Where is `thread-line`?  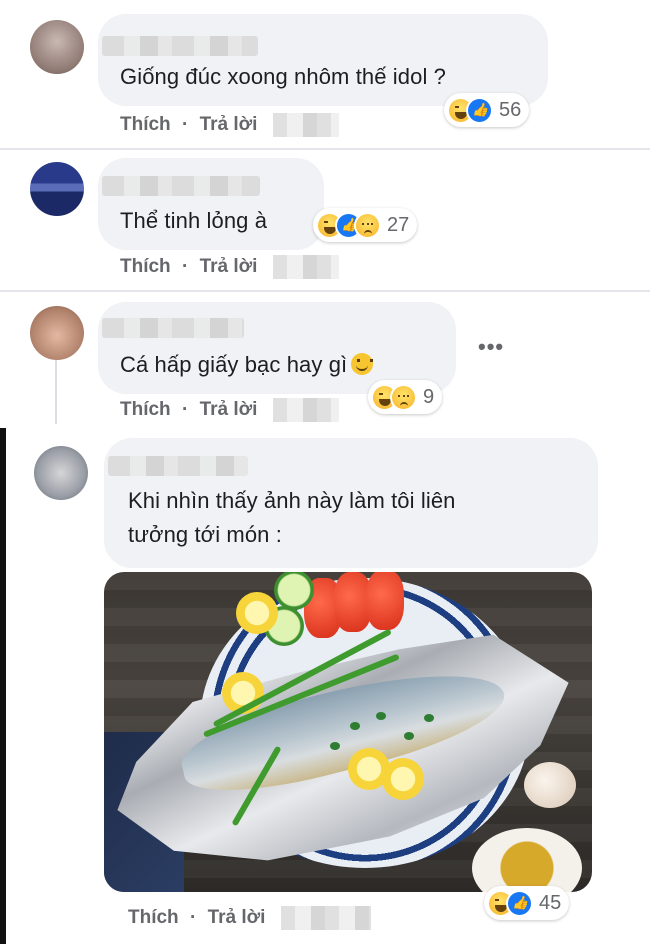
thread-line is located at coordinates (56, 392).